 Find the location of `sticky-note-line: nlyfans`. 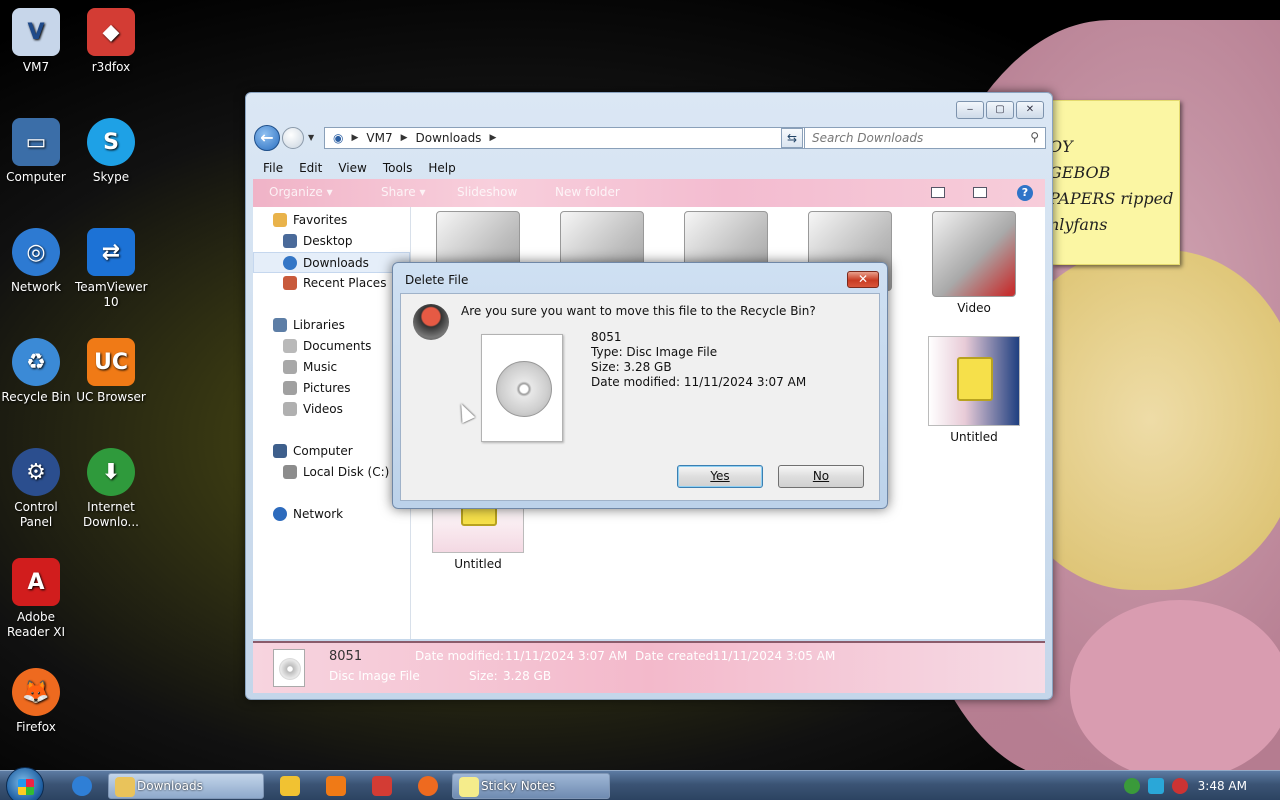

sticky-note-line: nlyfans is located at coordinates (1080, 224).